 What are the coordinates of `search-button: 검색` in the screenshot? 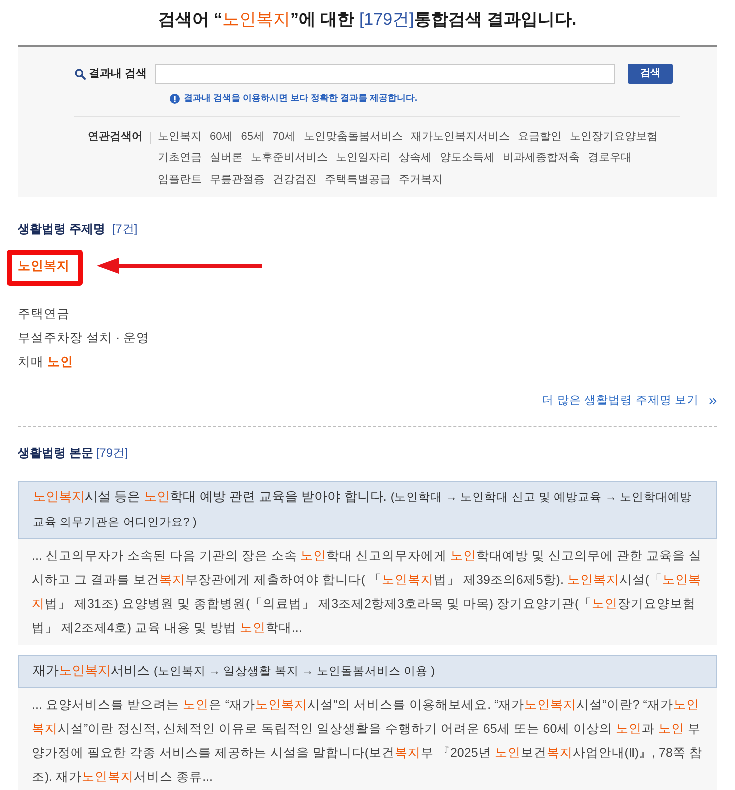 It's located at (650, 74).